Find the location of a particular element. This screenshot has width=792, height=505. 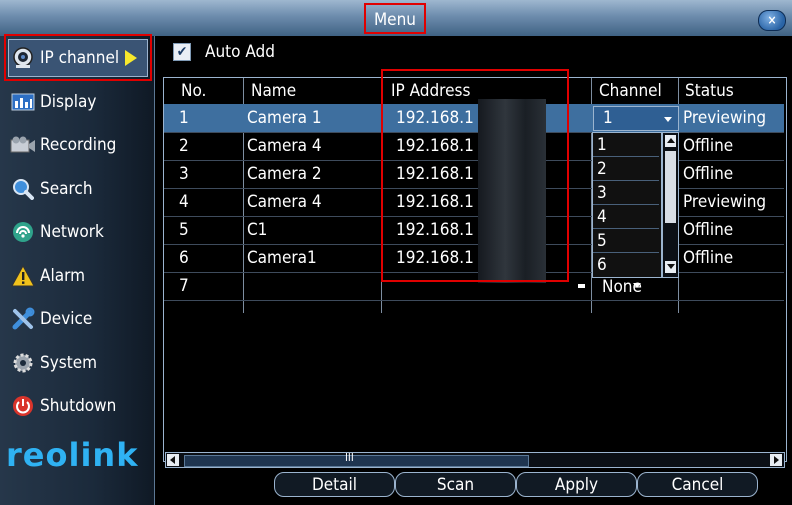

sidebar-item-label: Network is located at coordinates (72, 232).